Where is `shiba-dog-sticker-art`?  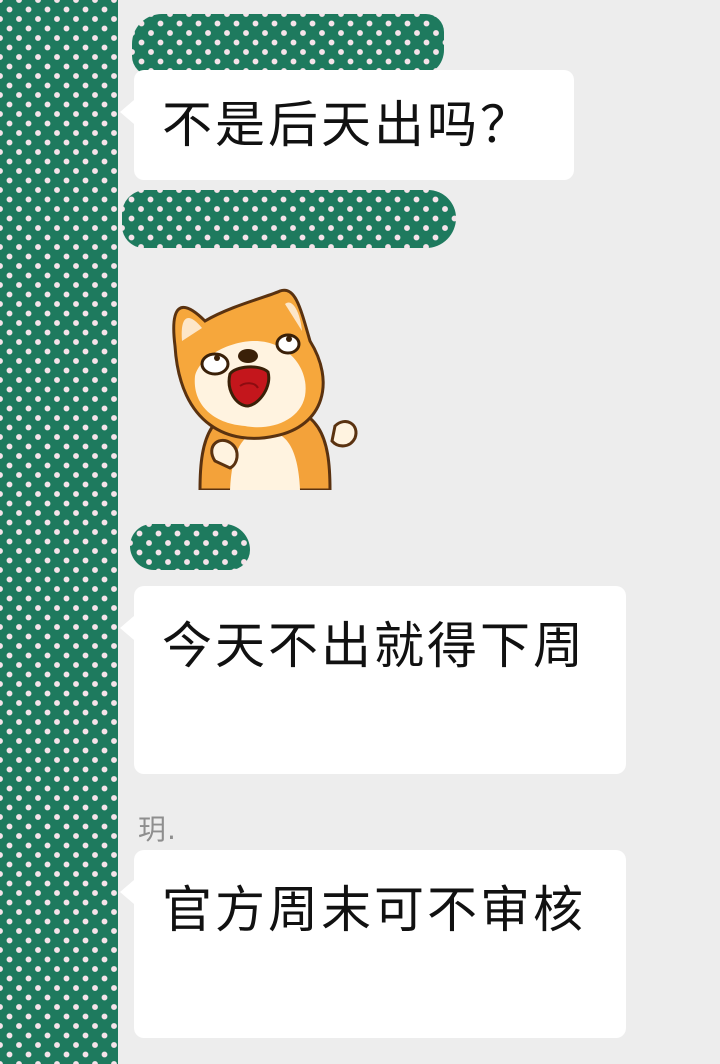 shiba-dog-sticker-art is located at coordinates (265, 390).